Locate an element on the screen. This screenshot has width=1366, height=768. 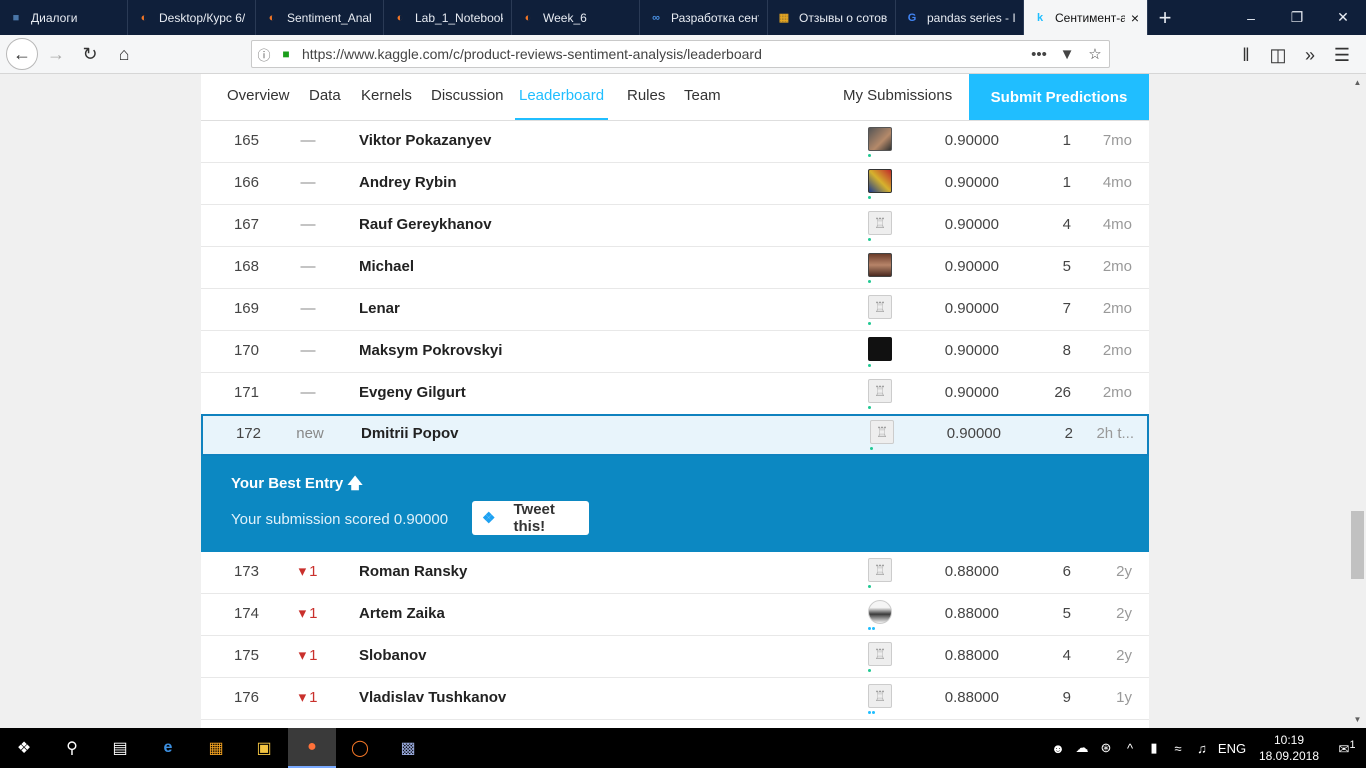
home-button: ⌂ is located at coordinates (124, 54).